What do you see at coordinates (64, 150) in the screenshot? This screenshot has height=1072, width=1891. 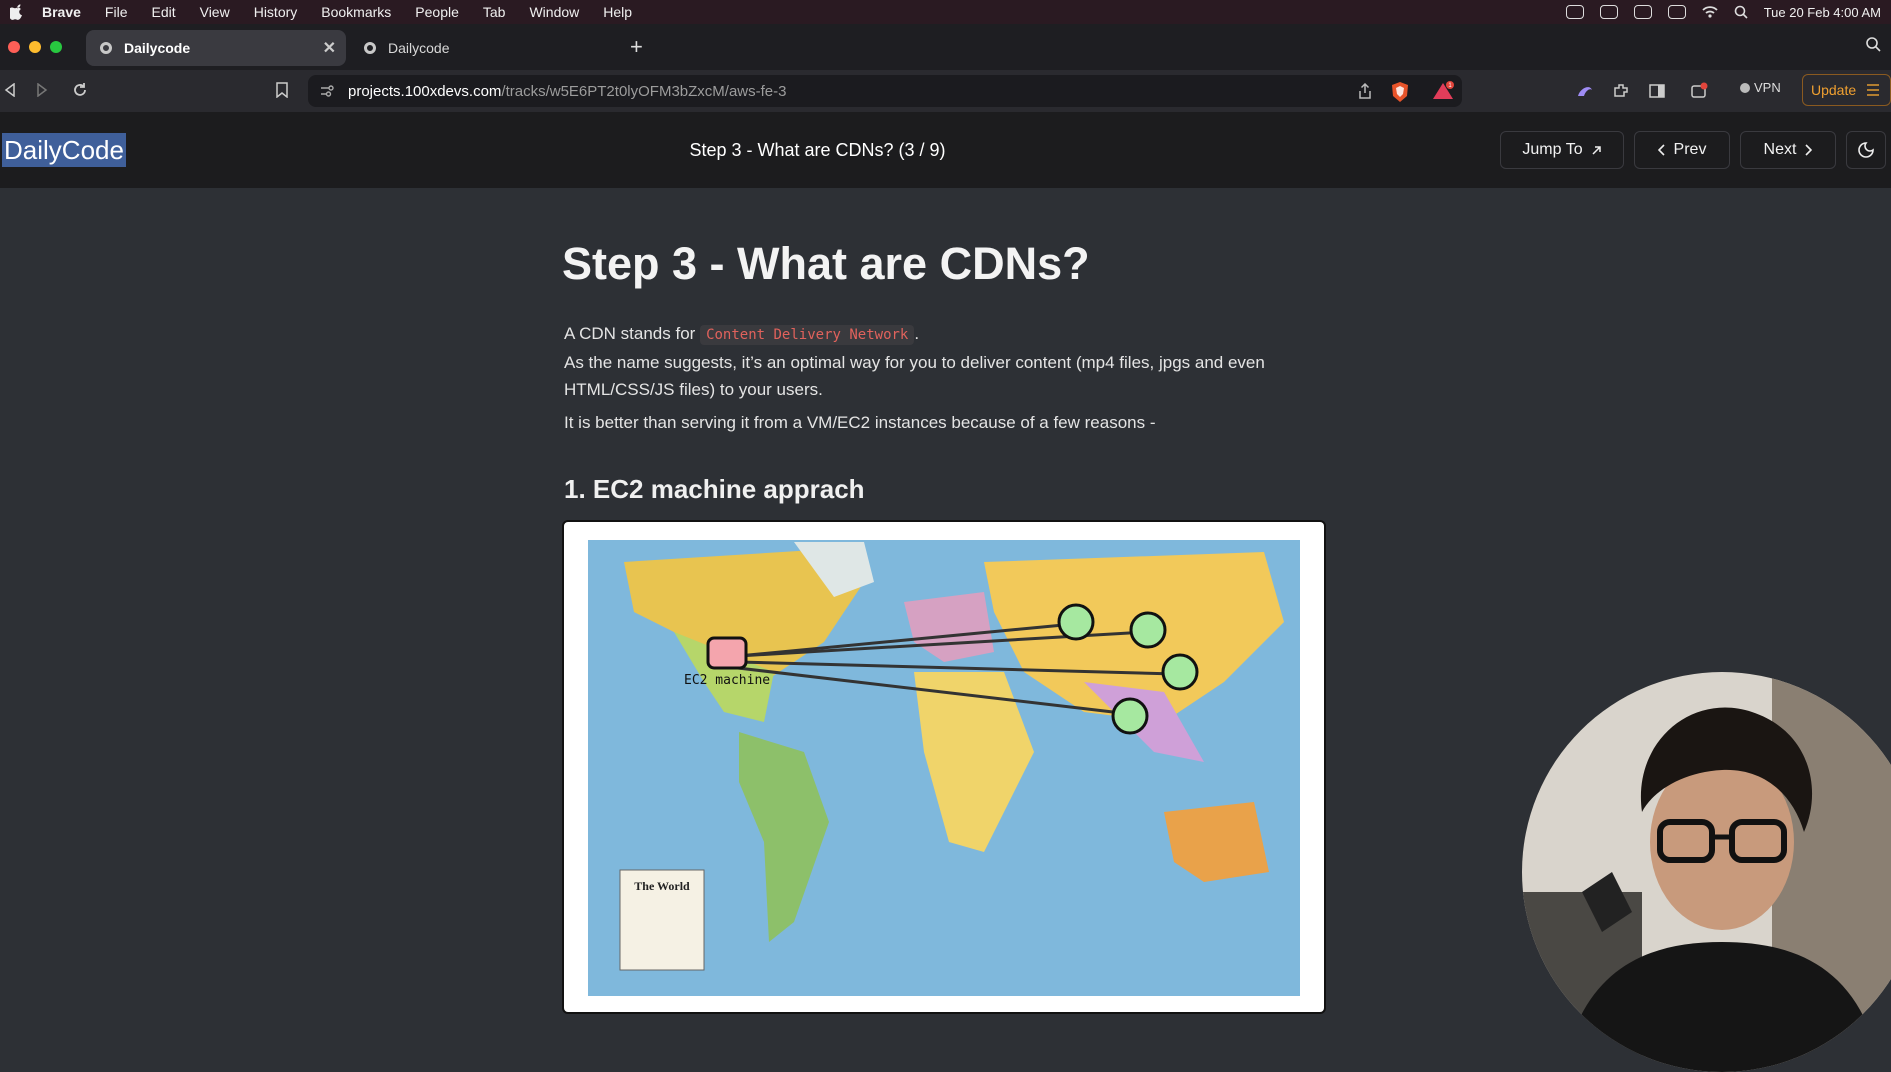 I see `site-logo: DailyCode` at bounding box center [64, 150].